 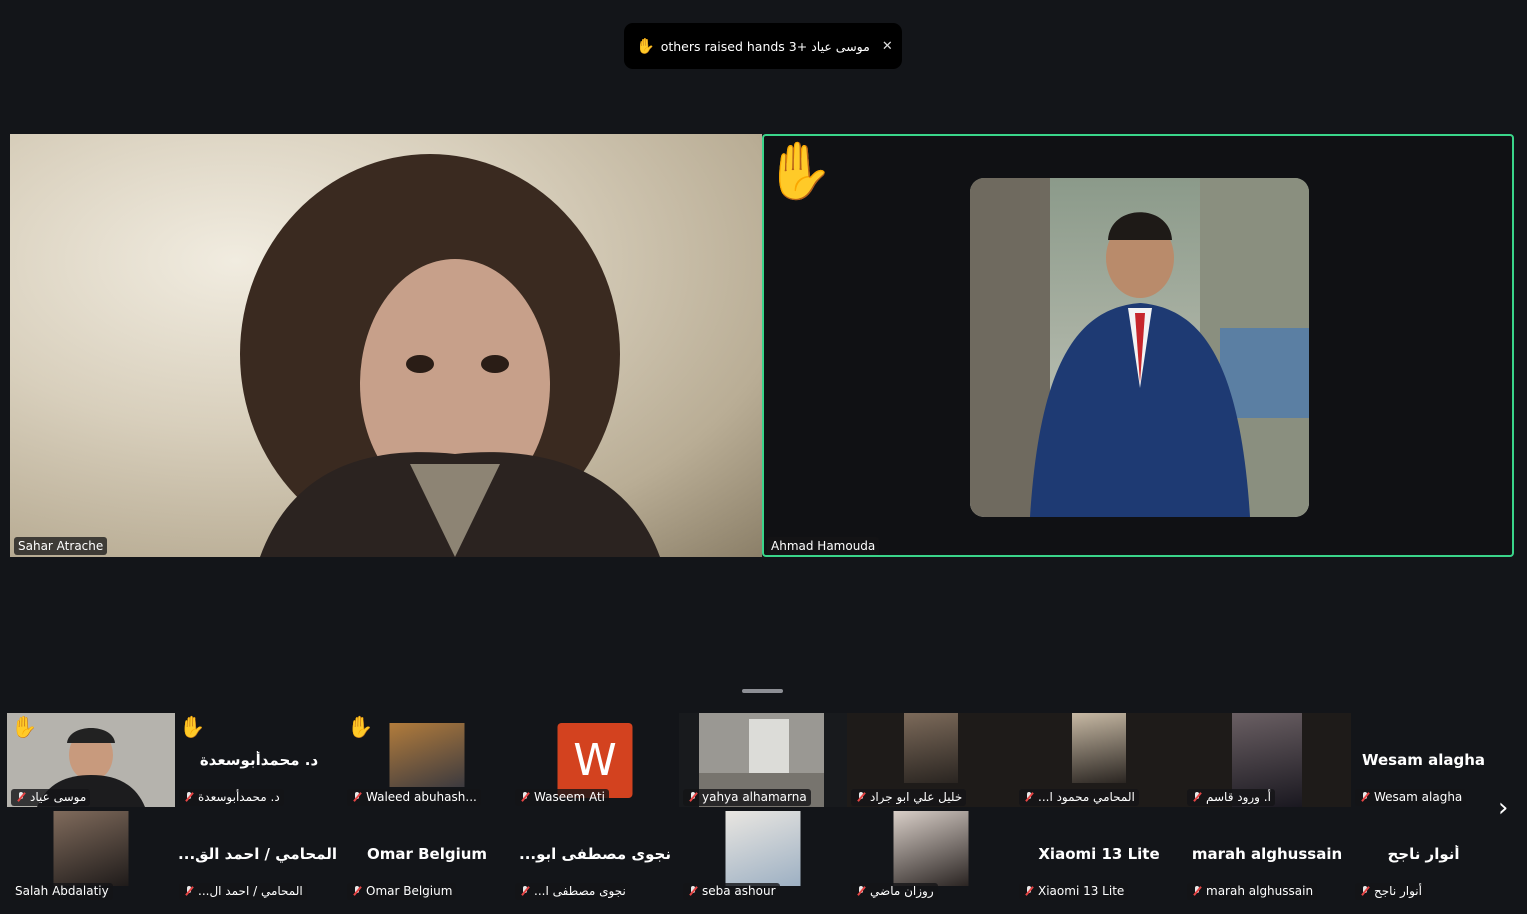 What do you see at coordinates (763, 760) in the screenshot?
I see `participant-thumb: yahya alhamarna` at bounding box center [763, 760].